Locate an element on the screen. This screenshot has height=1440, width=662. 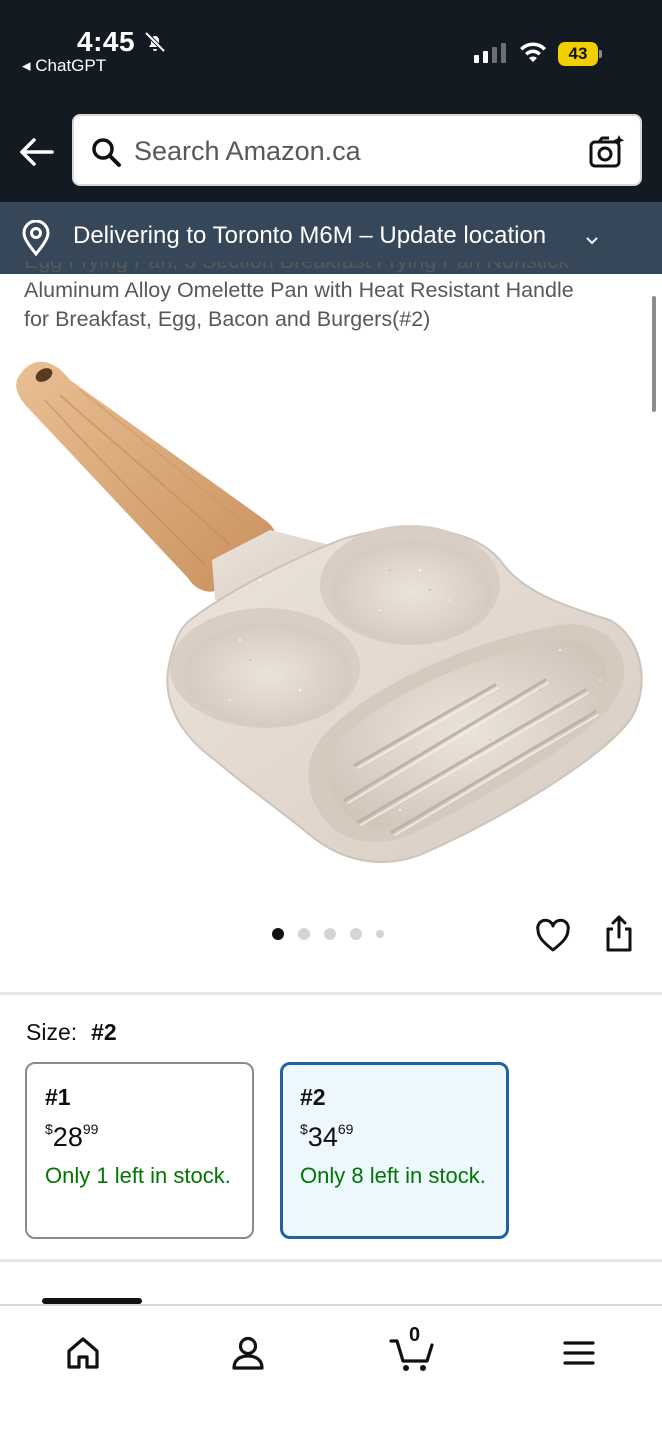
stock-status: Only 8 left in stock. is located at coordinates (393, 1175).